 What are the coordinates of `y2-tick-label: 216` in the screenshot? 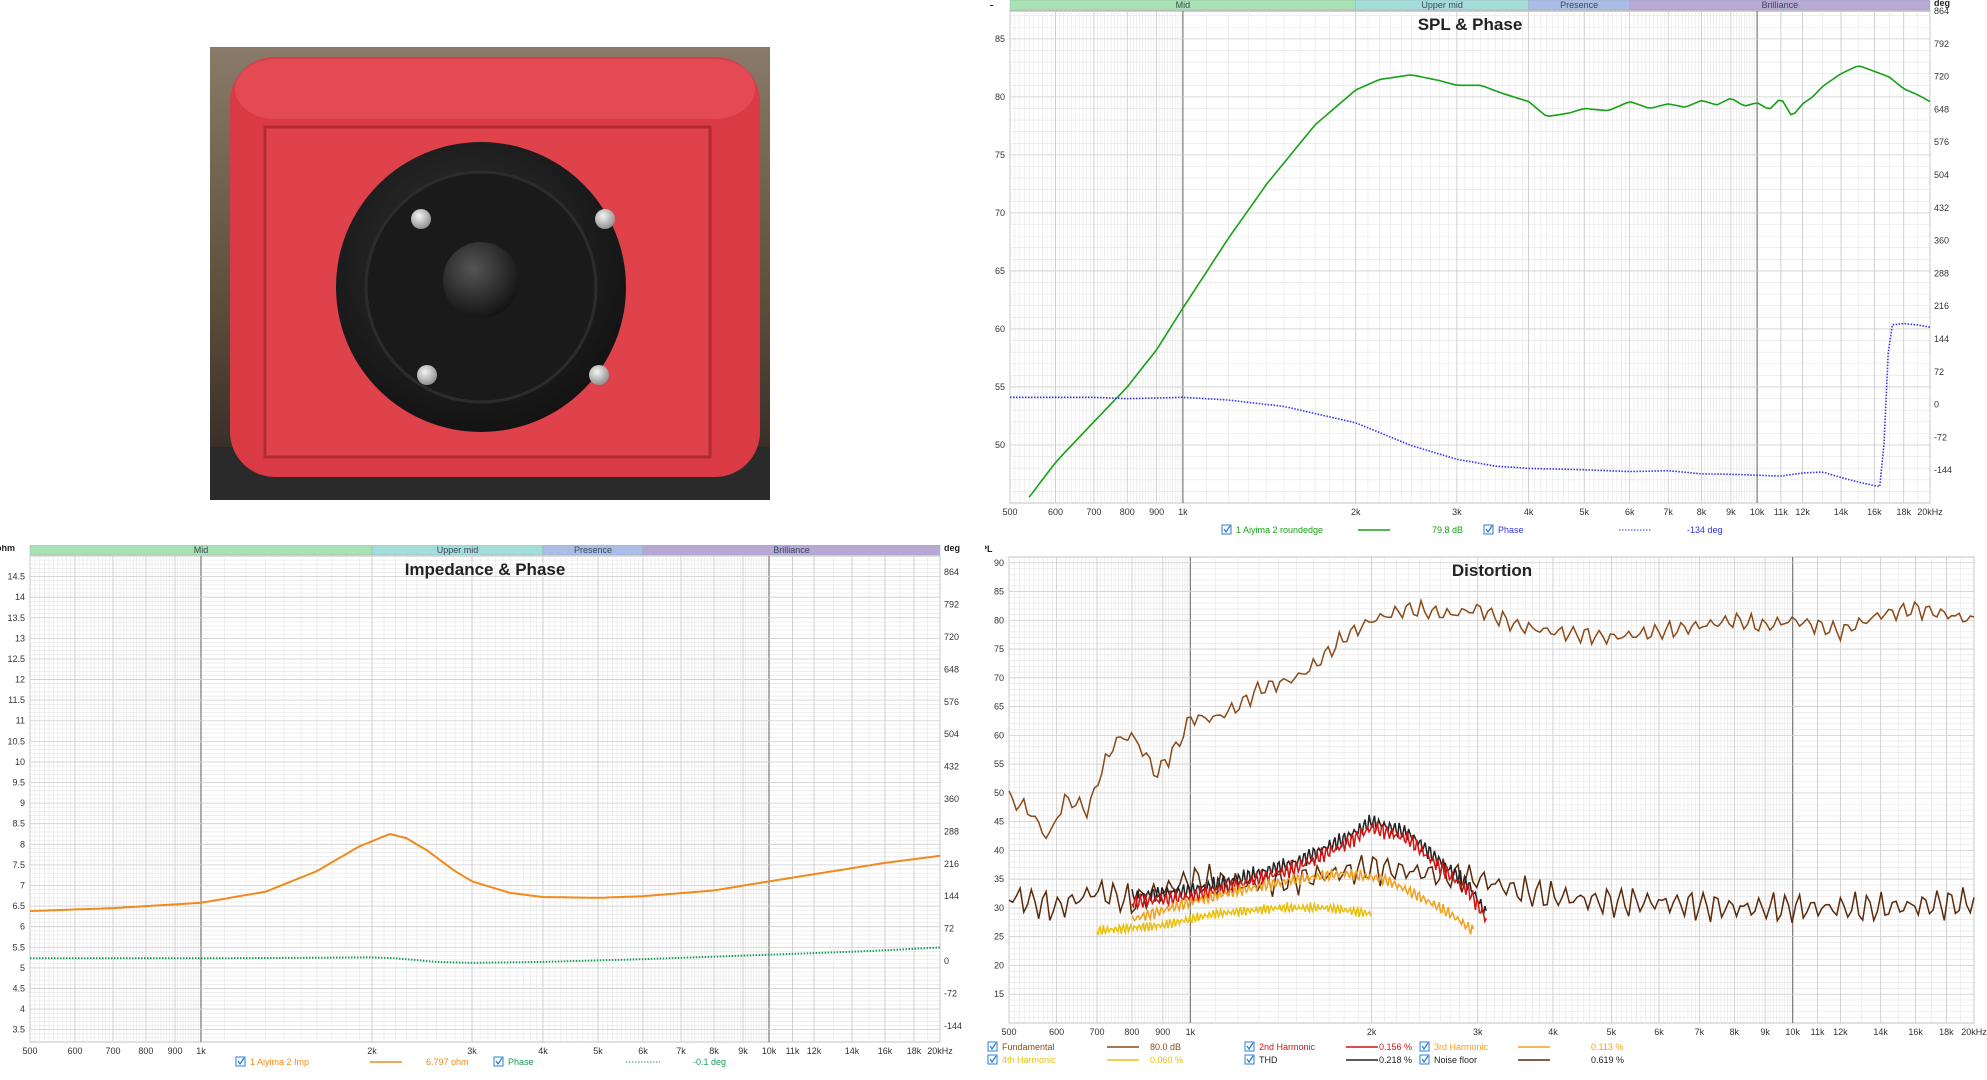 It's located at (1941, 306).